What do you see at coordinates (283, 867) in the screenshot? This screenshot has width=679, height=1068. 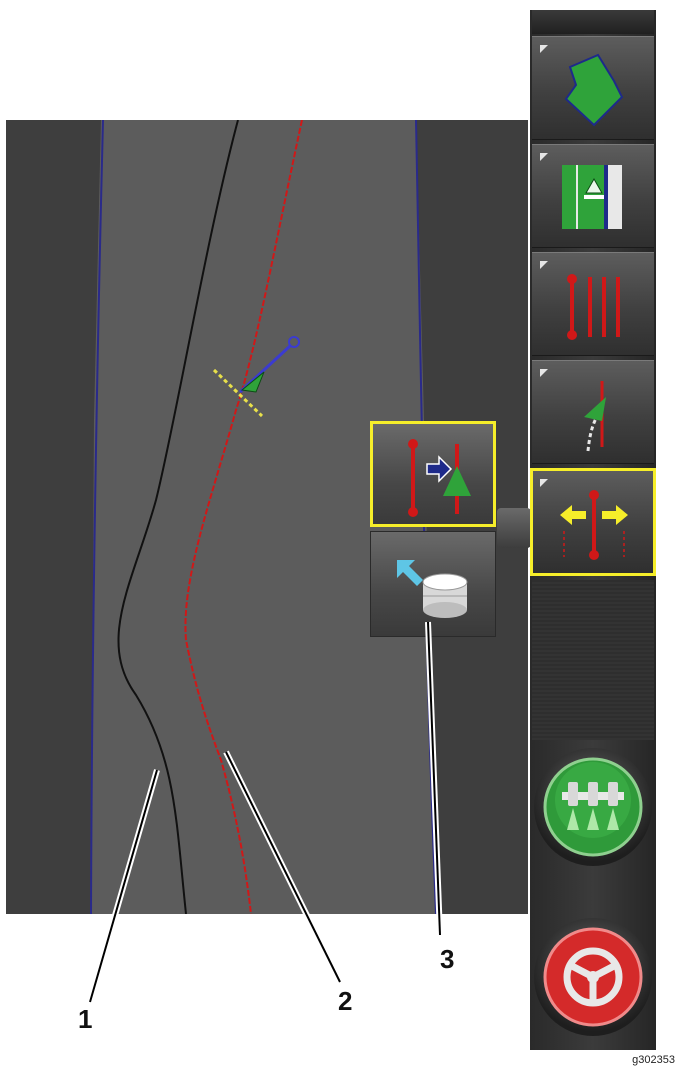 I see `callout-line-2-core` at bounding box center [283, 867].